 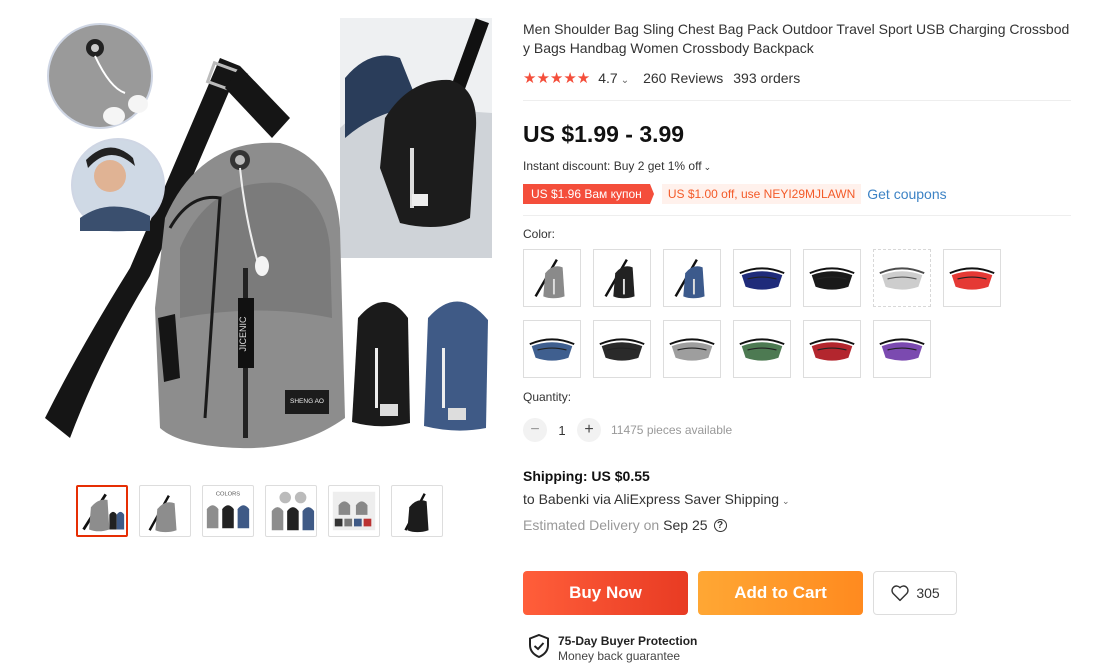 What do you see at coordinates (683, 78) in the screenshot?
I see `reviews-link: 260 Reviews` at bounding box center [683, 78].